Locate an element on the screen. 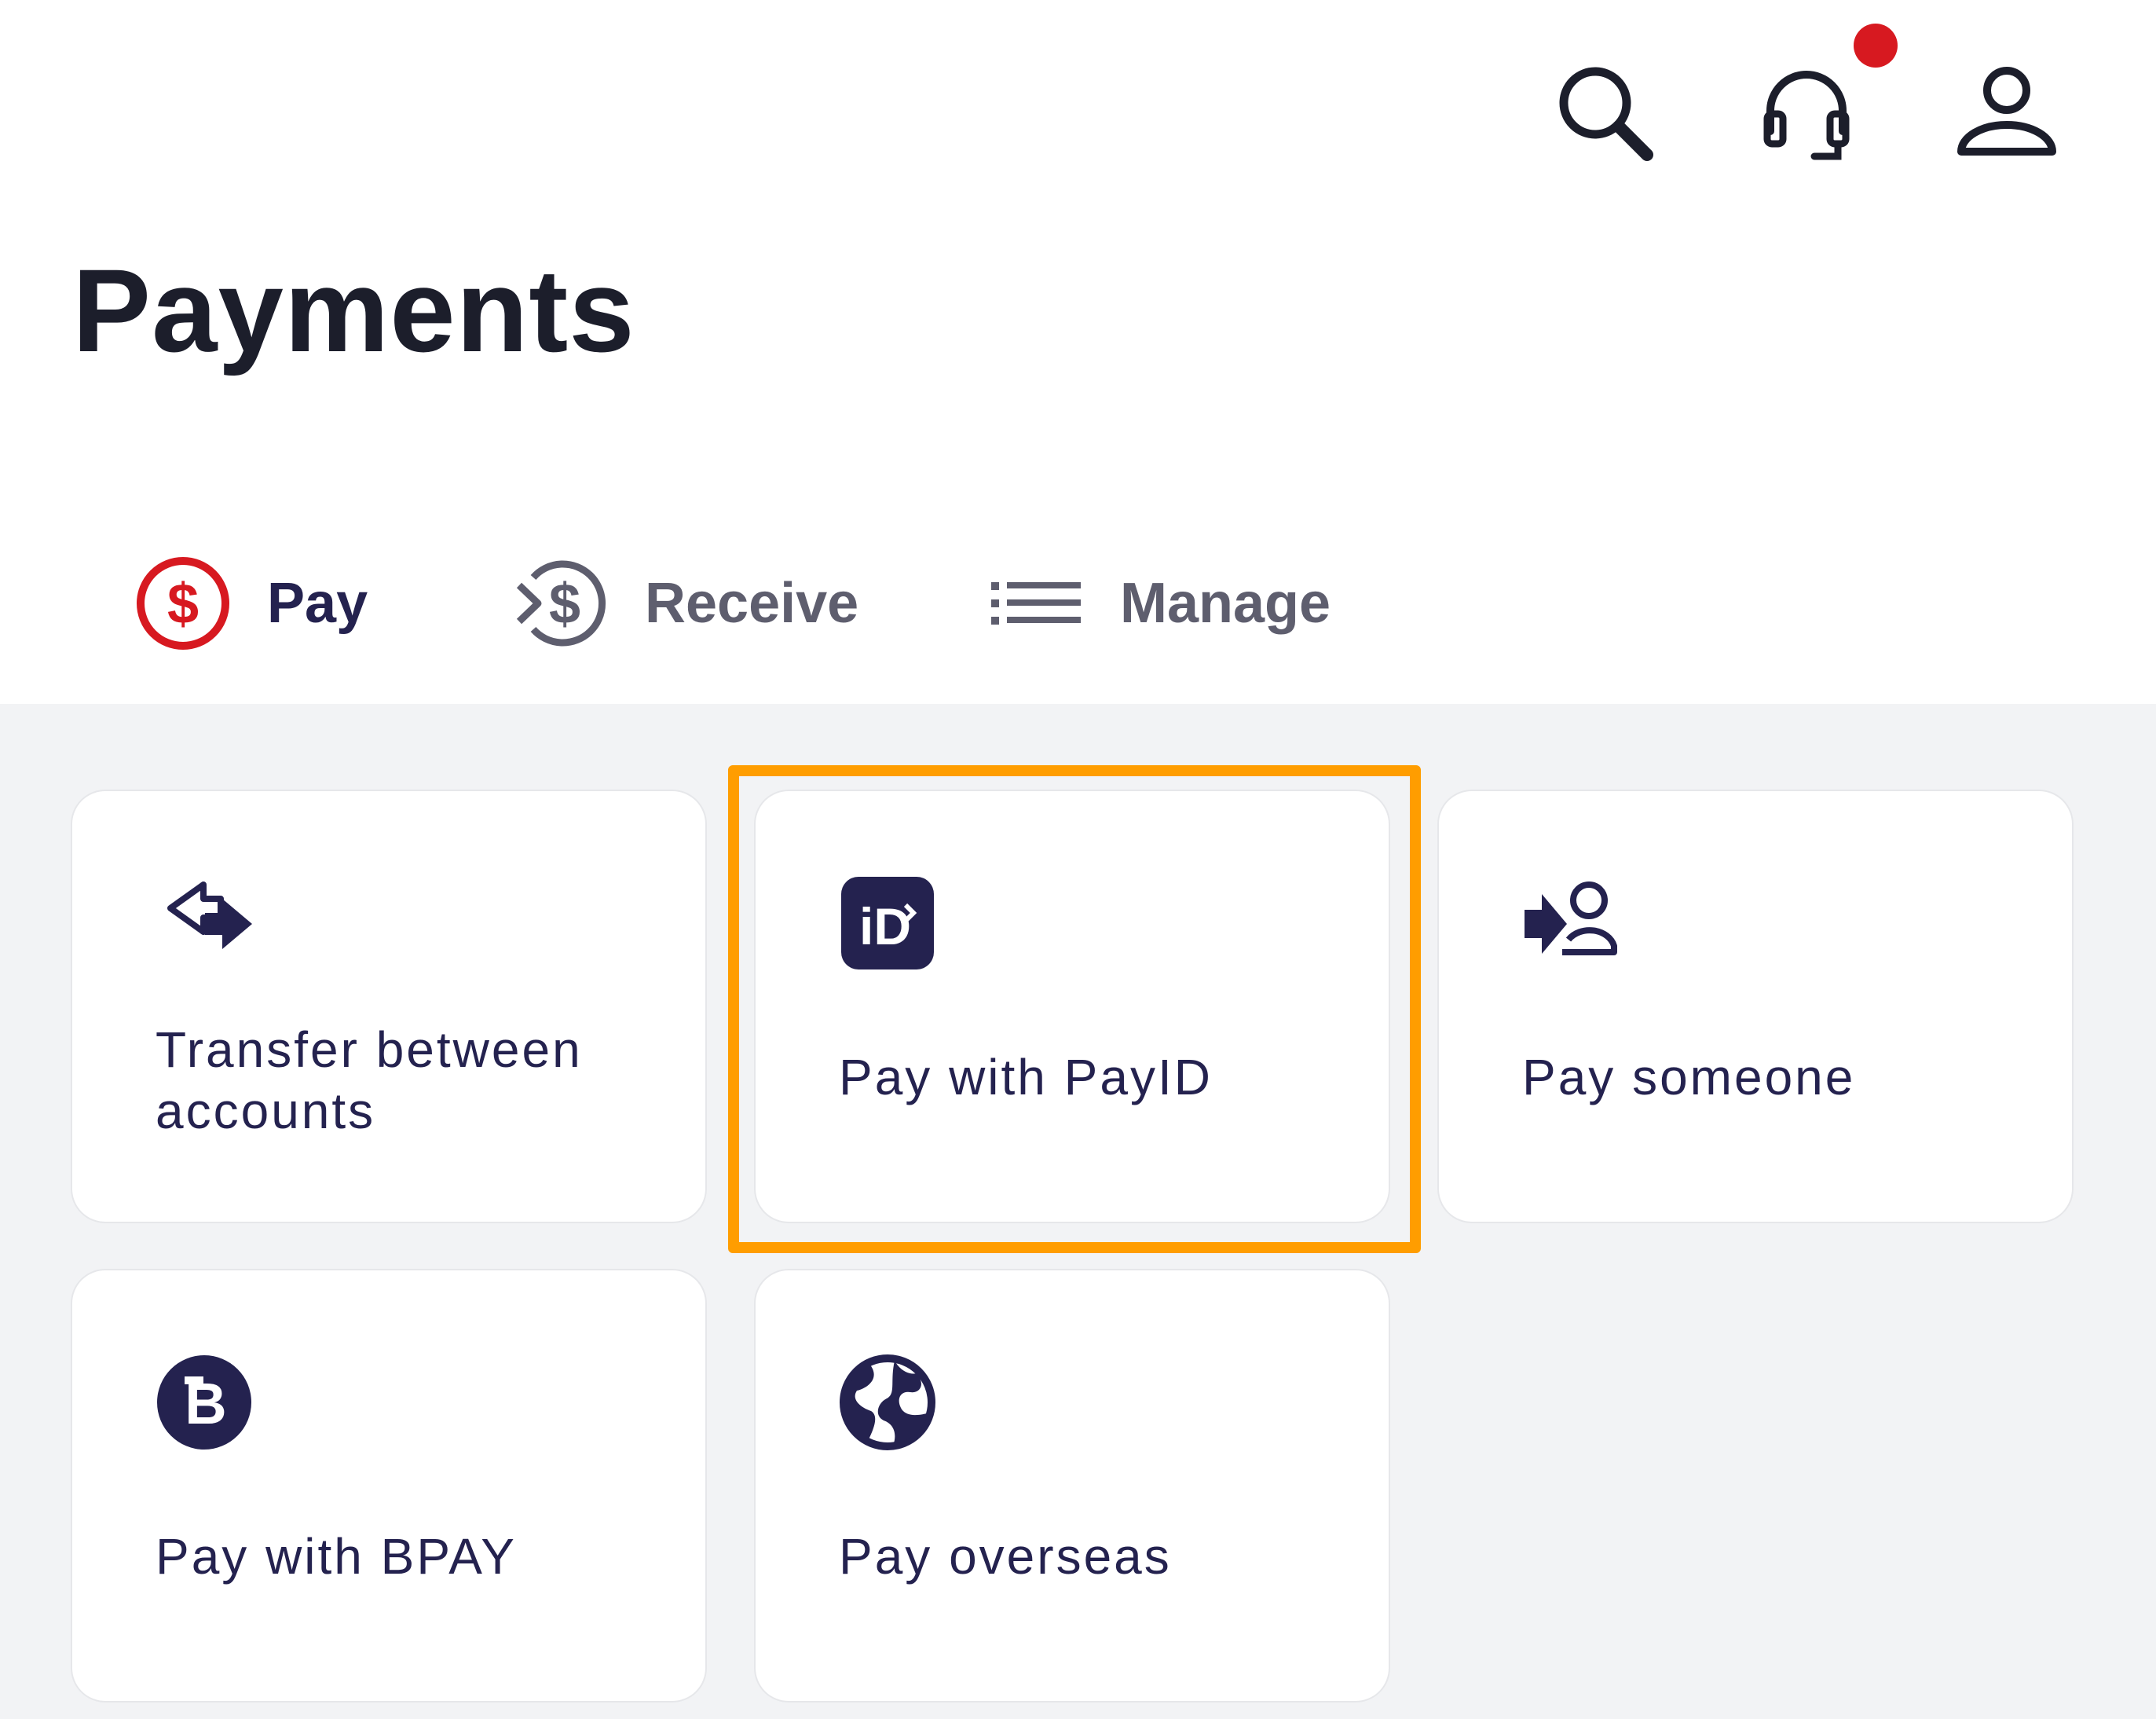 The height and width of the screenshot is (1719, 2156). tab-receive: $ Receive is located at coordinates (684, 603).